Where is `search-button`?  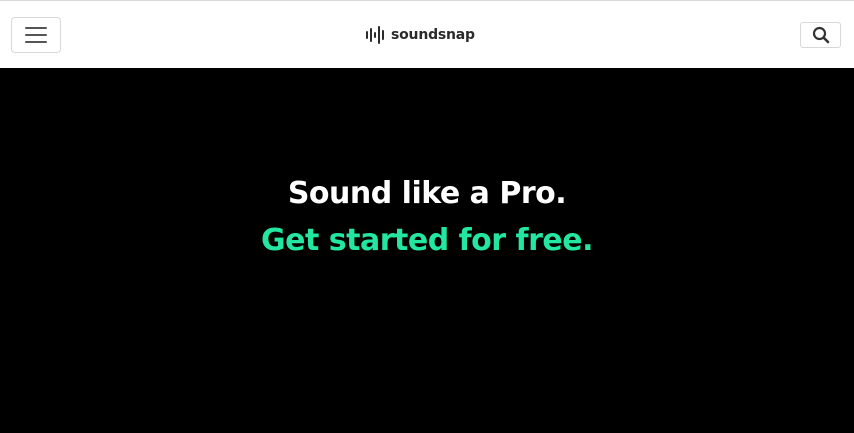
search-button is located at coordinates (820, 35).